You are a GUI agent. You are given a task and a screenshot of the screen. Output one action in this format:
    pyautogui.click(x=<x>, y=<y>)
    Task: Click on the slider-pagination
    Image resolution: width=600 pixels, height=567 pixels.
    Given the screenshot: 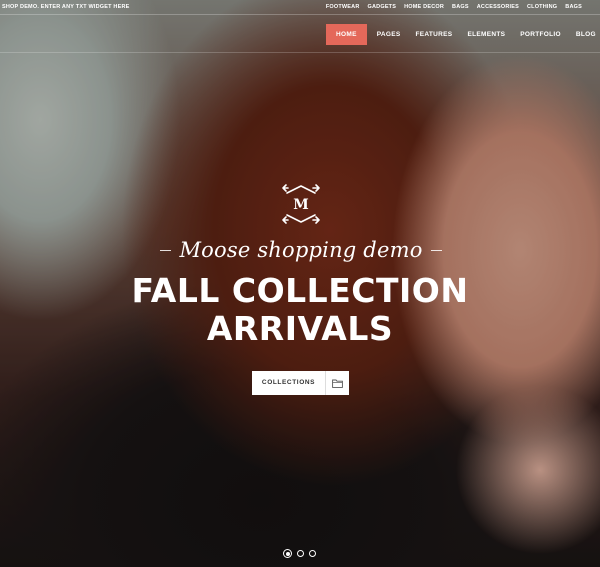 What is the action you would take?
    pyautogui.click(x=299, y=553)
    